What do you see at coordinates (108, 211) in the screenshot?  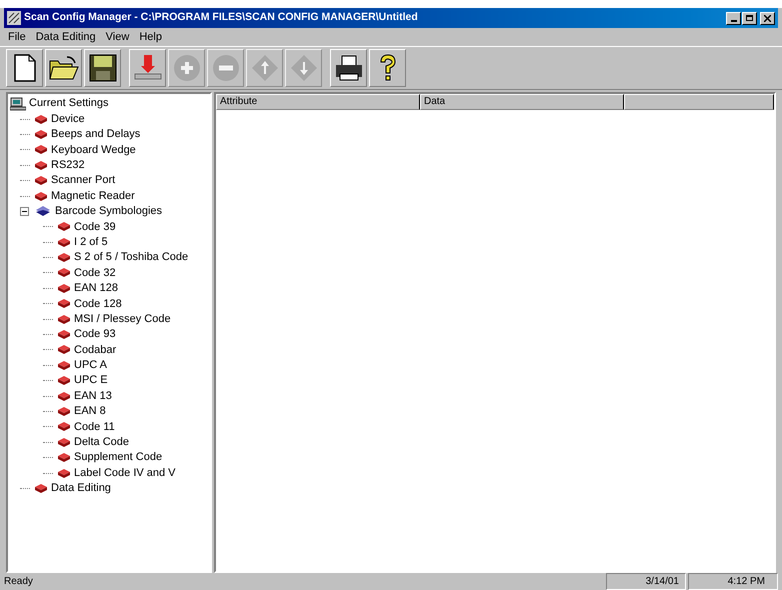 I see `tree-item: Barcode Symbologies` at bounding box center [108, 211].